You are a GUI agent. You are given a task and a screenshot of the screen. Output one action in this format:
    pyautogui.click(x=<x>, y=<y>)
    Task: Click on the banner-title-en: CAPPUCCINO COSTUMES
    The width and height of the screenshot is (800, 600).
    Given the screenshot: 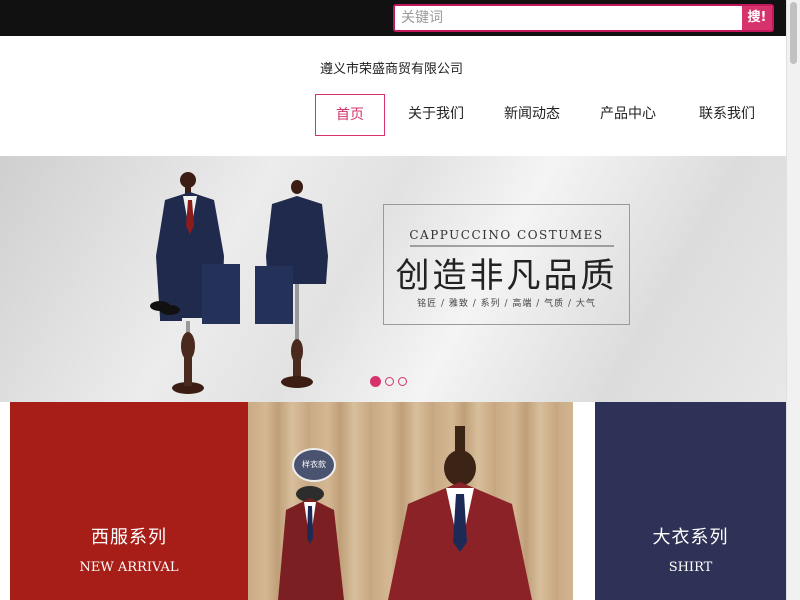 What is the action you would take?
    pyautogui.click(x=506, y=235)
    